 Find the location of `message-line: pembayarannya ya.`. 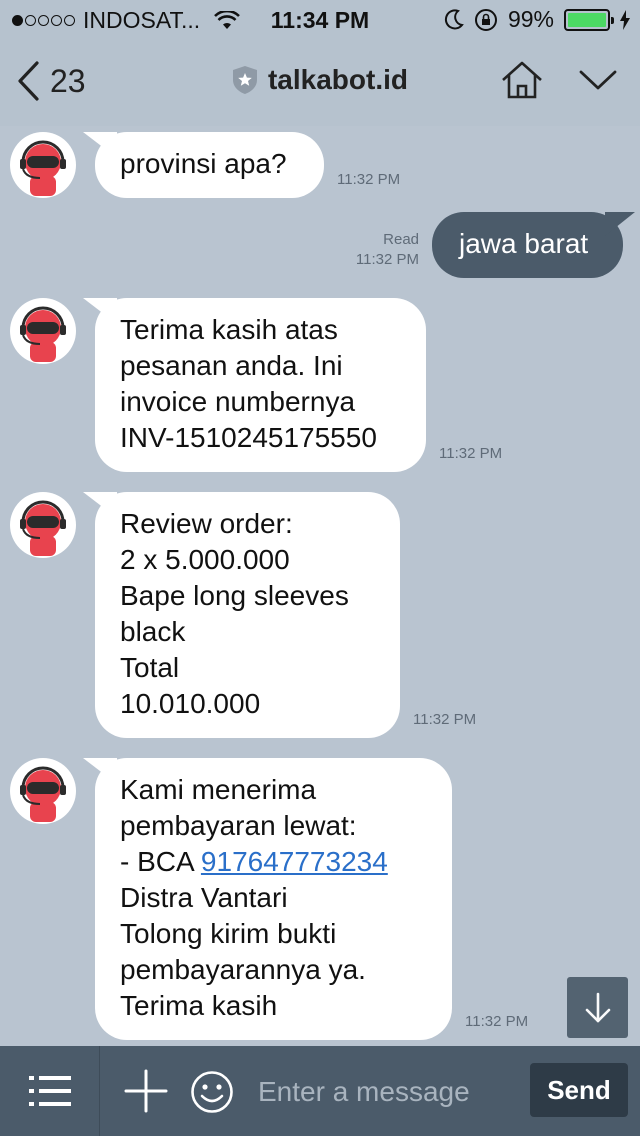

message-line: pembayarannya ya. is located at coordinates (243, 969).